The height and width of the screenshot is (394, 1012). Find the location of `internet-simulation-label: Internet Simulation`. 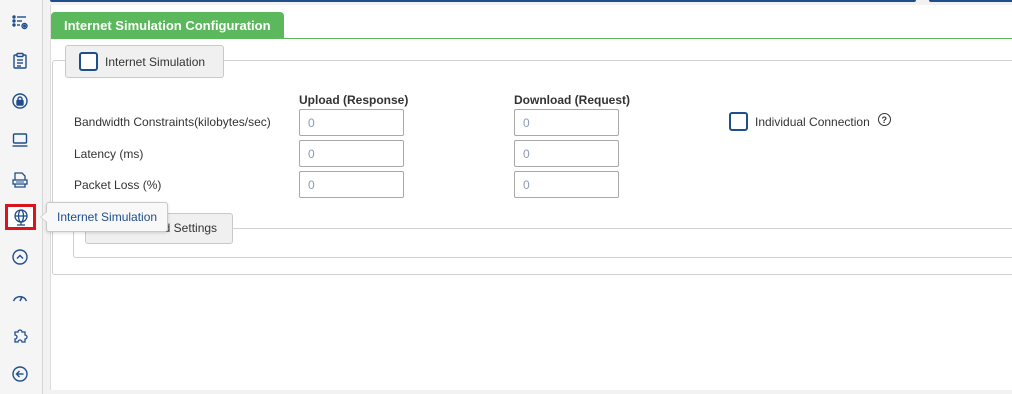

internet-simulation-label: Internet Simulation is located at coordinates (155, 61).